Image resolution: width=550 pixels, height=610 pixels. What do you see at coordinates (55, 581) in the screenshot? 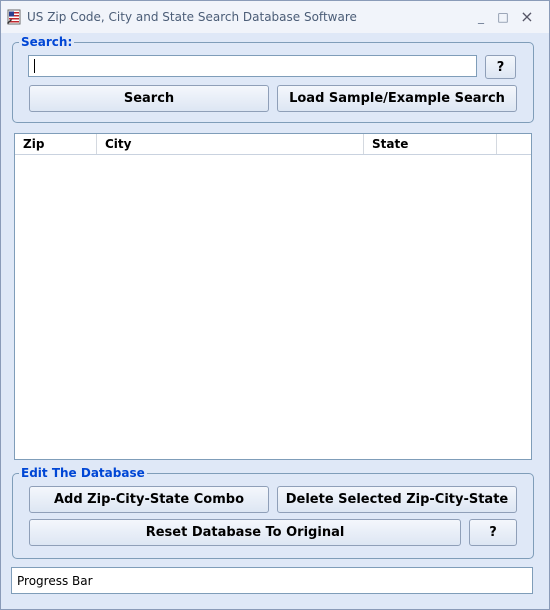
I see `progress-bar-label: Progress Bar` at bounding box center [55, 581].